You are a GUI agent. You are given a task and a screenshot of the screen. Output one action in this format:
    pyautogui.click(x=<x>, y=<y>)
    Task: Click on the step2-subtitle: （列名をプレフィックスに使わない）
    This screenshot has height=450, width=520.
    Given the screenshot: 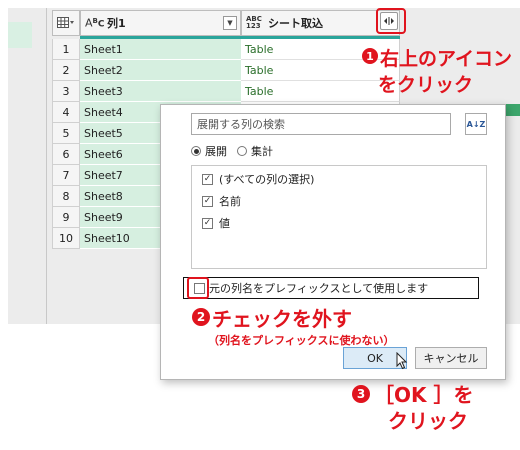 What is the action you would take?
    pyautogui.click(x=301, y=340)
    